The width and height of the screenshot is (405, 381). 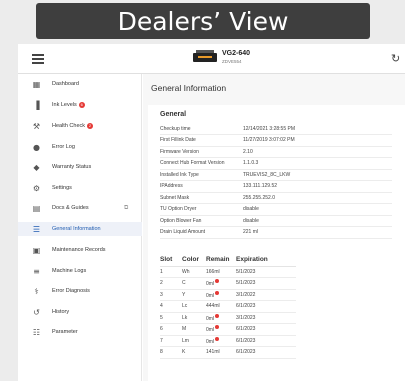 What do you see at coordinates (194, 341) in the screenshot?
I see `slot-color: Lm` at bounding box center [194, 341].